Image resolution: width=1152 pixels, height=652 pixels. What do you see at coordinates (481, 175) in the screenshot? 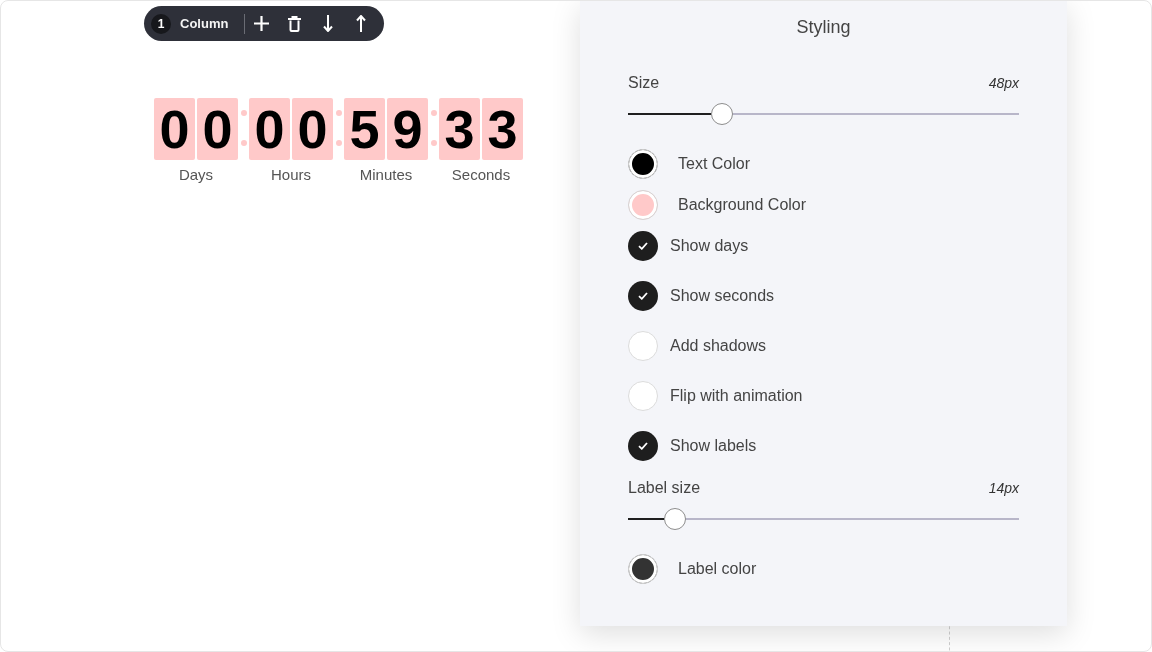
I see `unit-label: Seconds` at bounding box center [481, 175].